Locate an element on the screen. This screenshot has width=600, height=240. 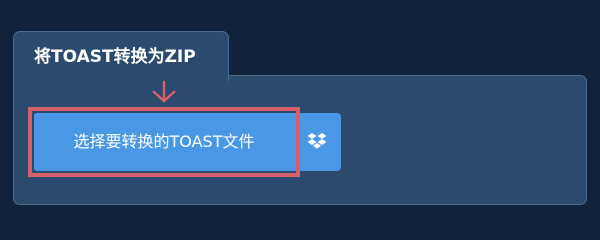
tab-title: 将TOAST转换为ZIP is located at coordinates (115, 57).